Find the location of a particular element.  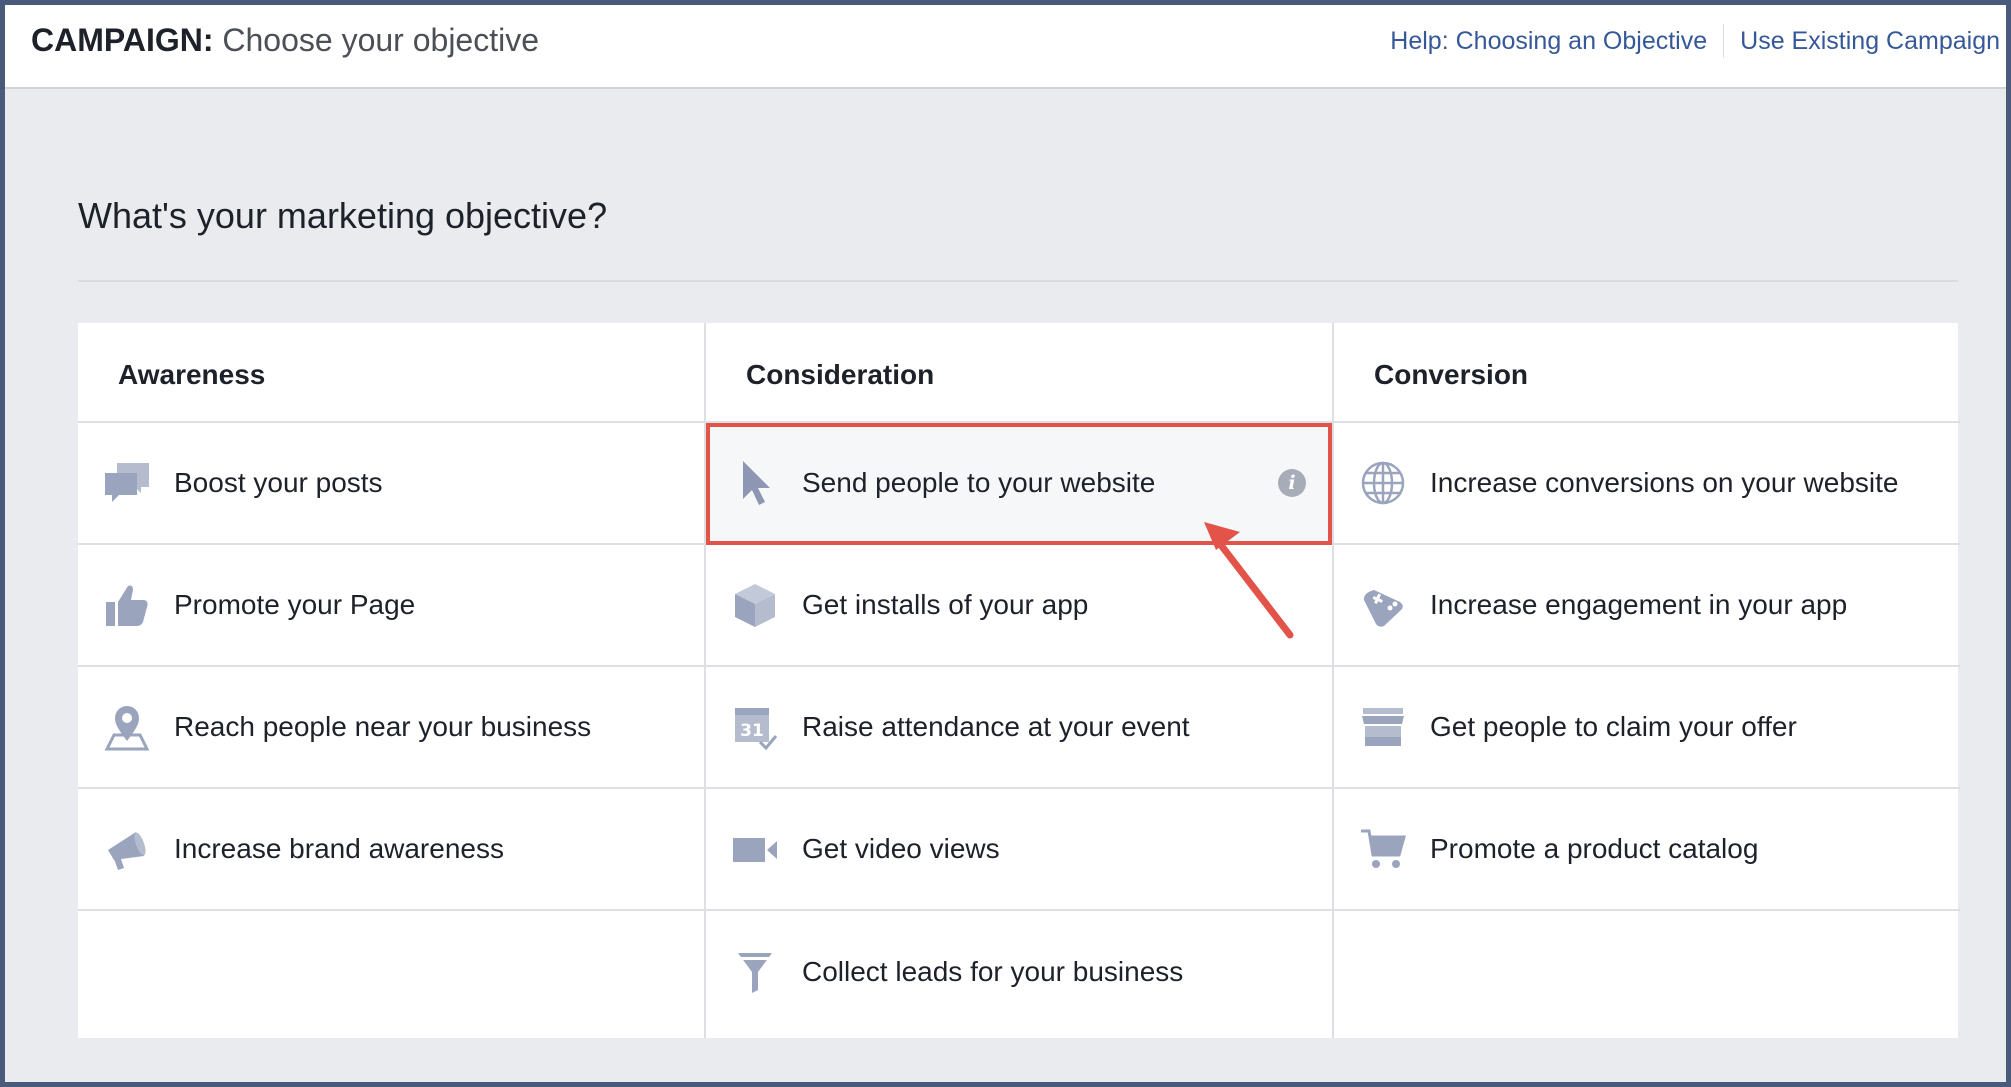

objective-event-attendance: 31 Raise attendance at your event is located at coordinates (1019, 728).